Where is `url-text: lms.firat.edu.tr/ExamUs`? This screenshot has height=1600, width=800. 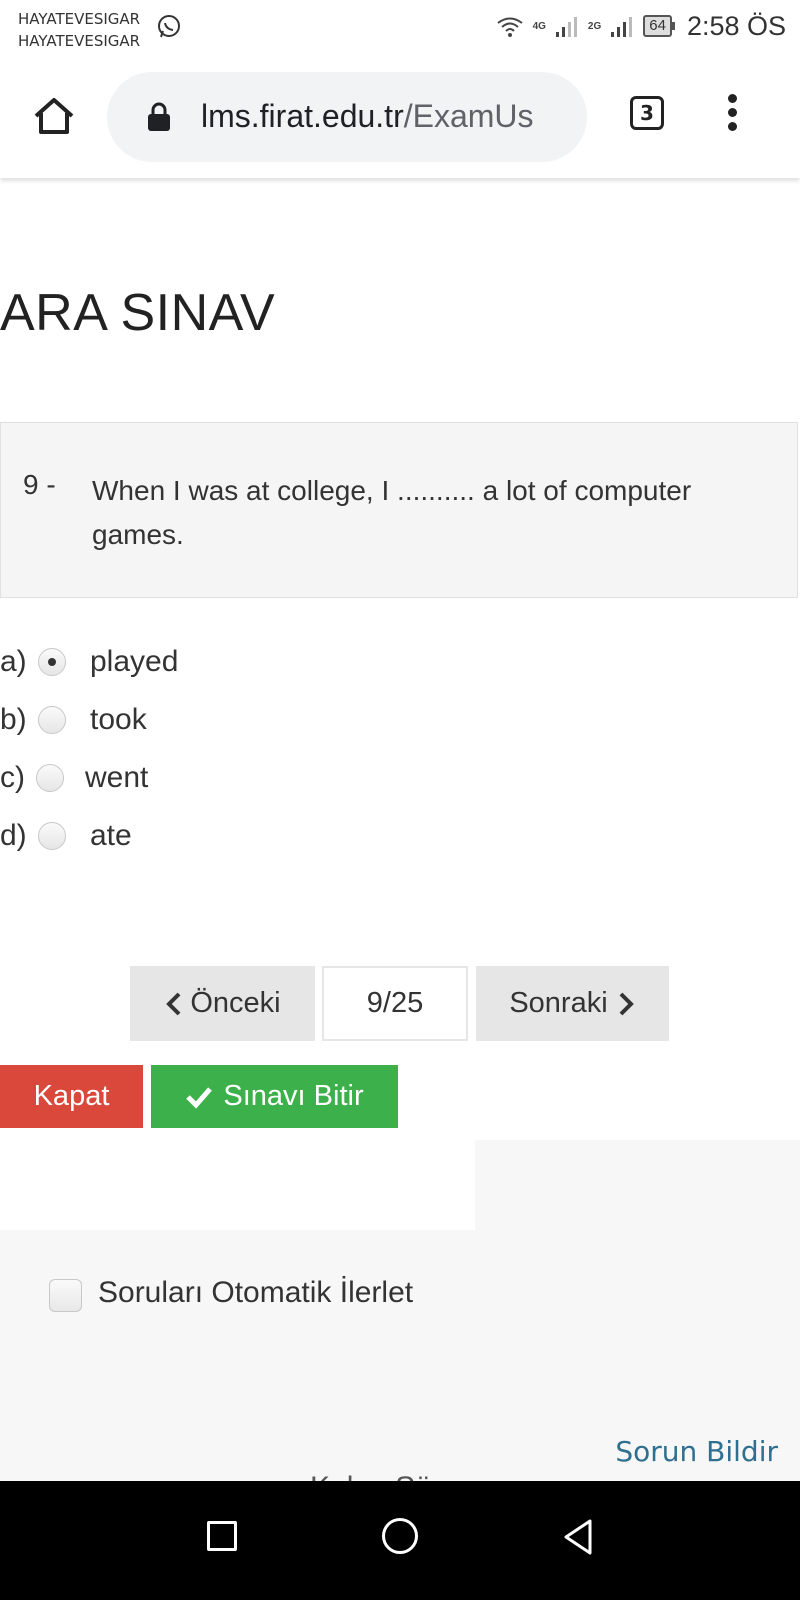 url-text: lms.firat.edu.tr/ExamUs is located at coordinates (386, 116).